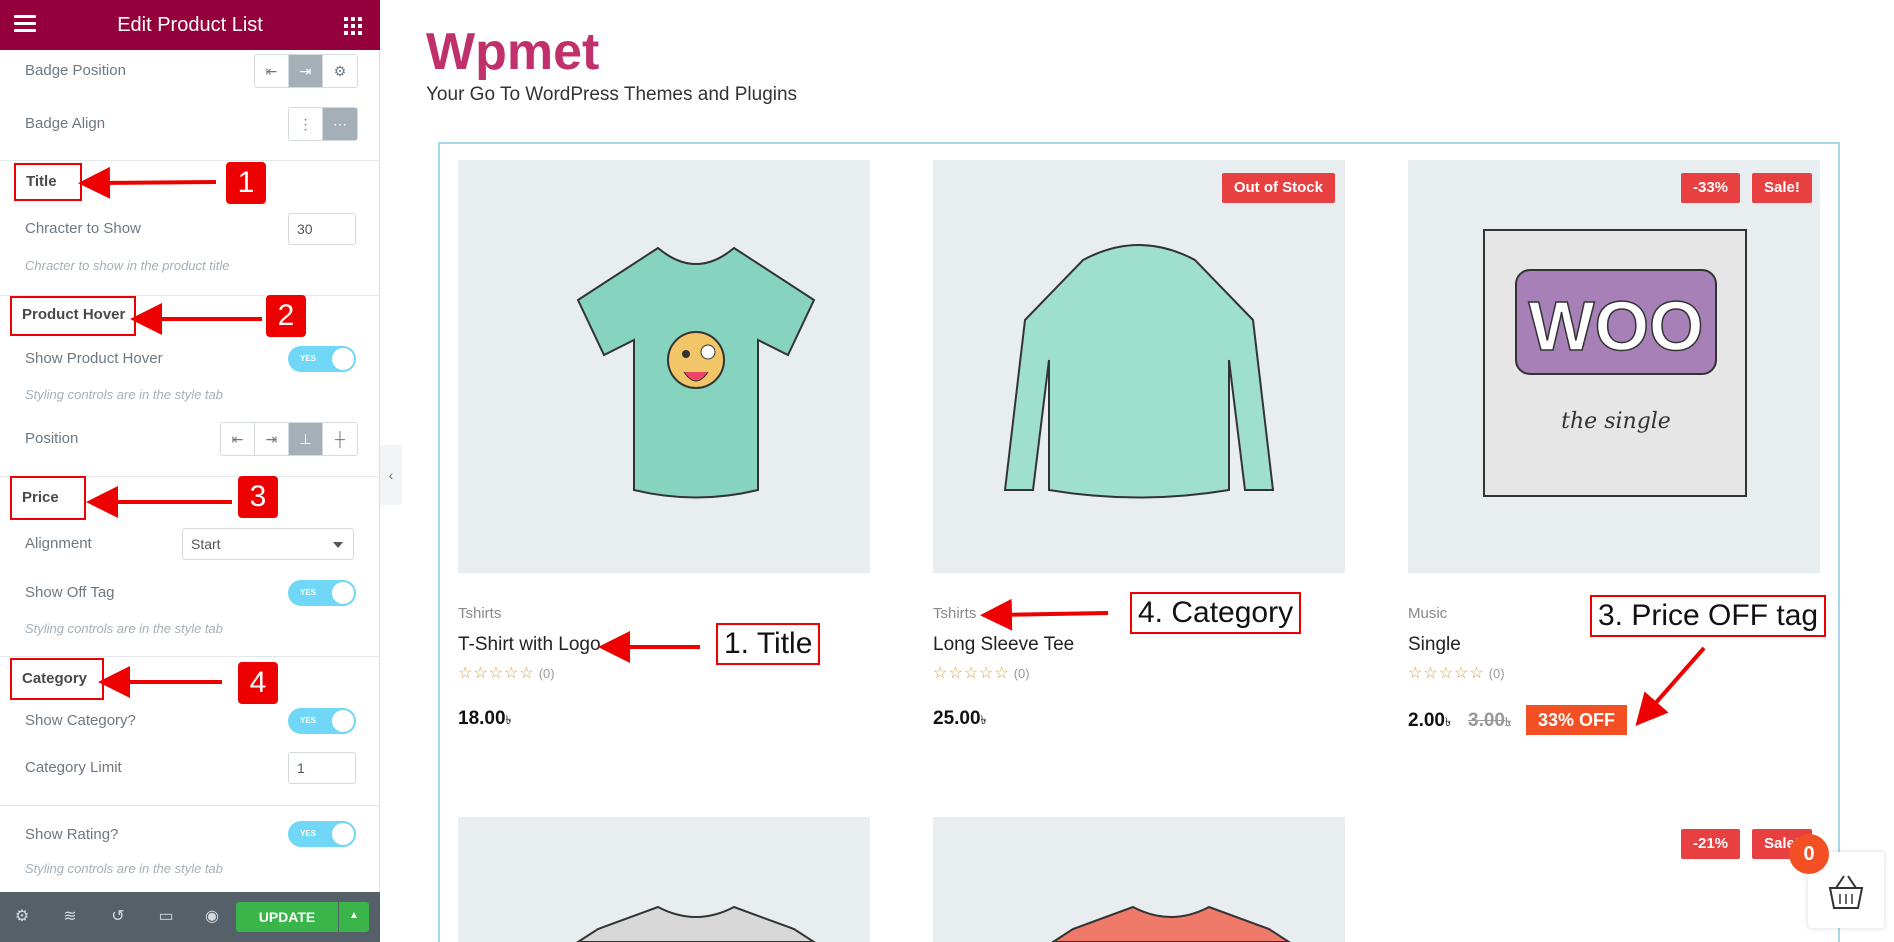 The image size is (1894, 942). I want to click on horizontal-dots-icon: ⋯, so click(340, 124).